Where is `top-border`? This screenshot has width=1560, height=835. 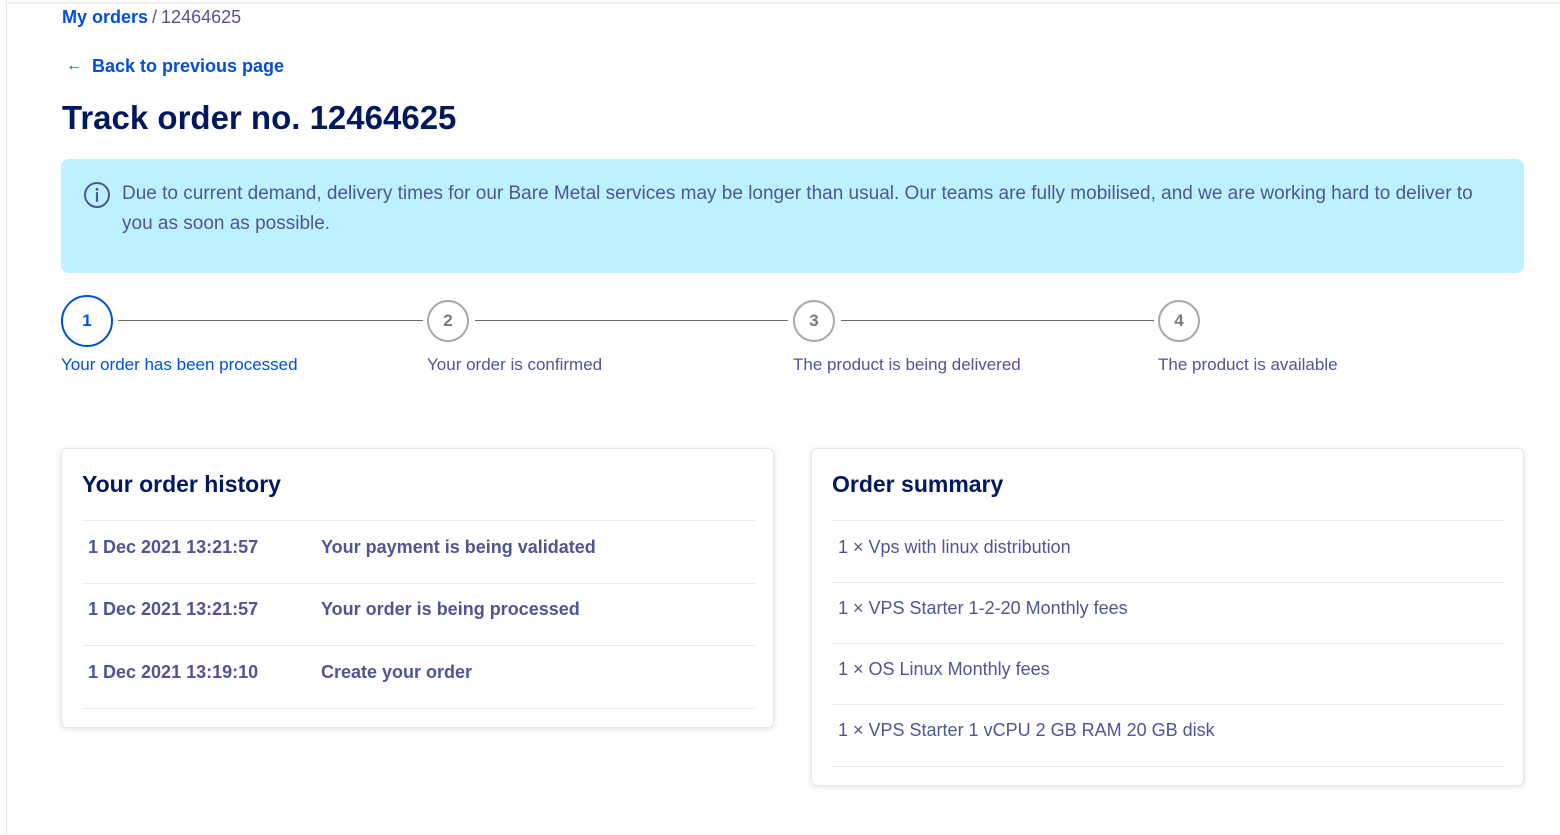
top-border is located at coordinates (783, 3).